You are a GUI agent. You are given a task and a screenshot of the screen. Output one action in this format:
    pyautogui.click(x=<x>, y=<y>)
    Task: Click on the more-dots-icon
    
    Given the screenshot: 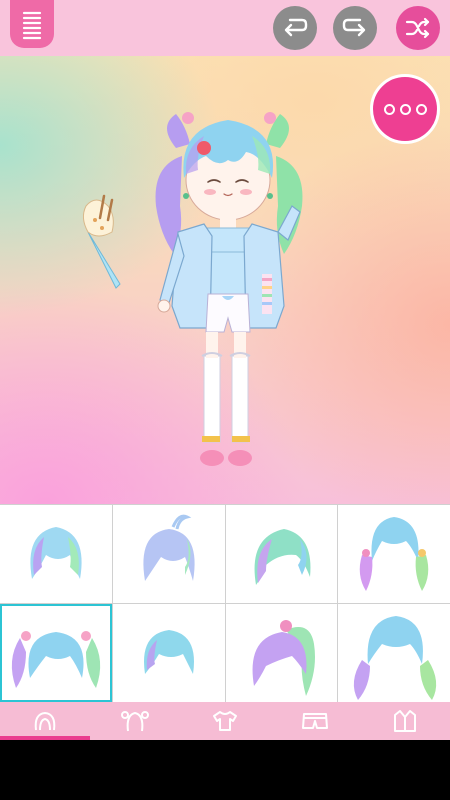 What is the action you would take?
    pyautogui.click(x=389, y=109)
    